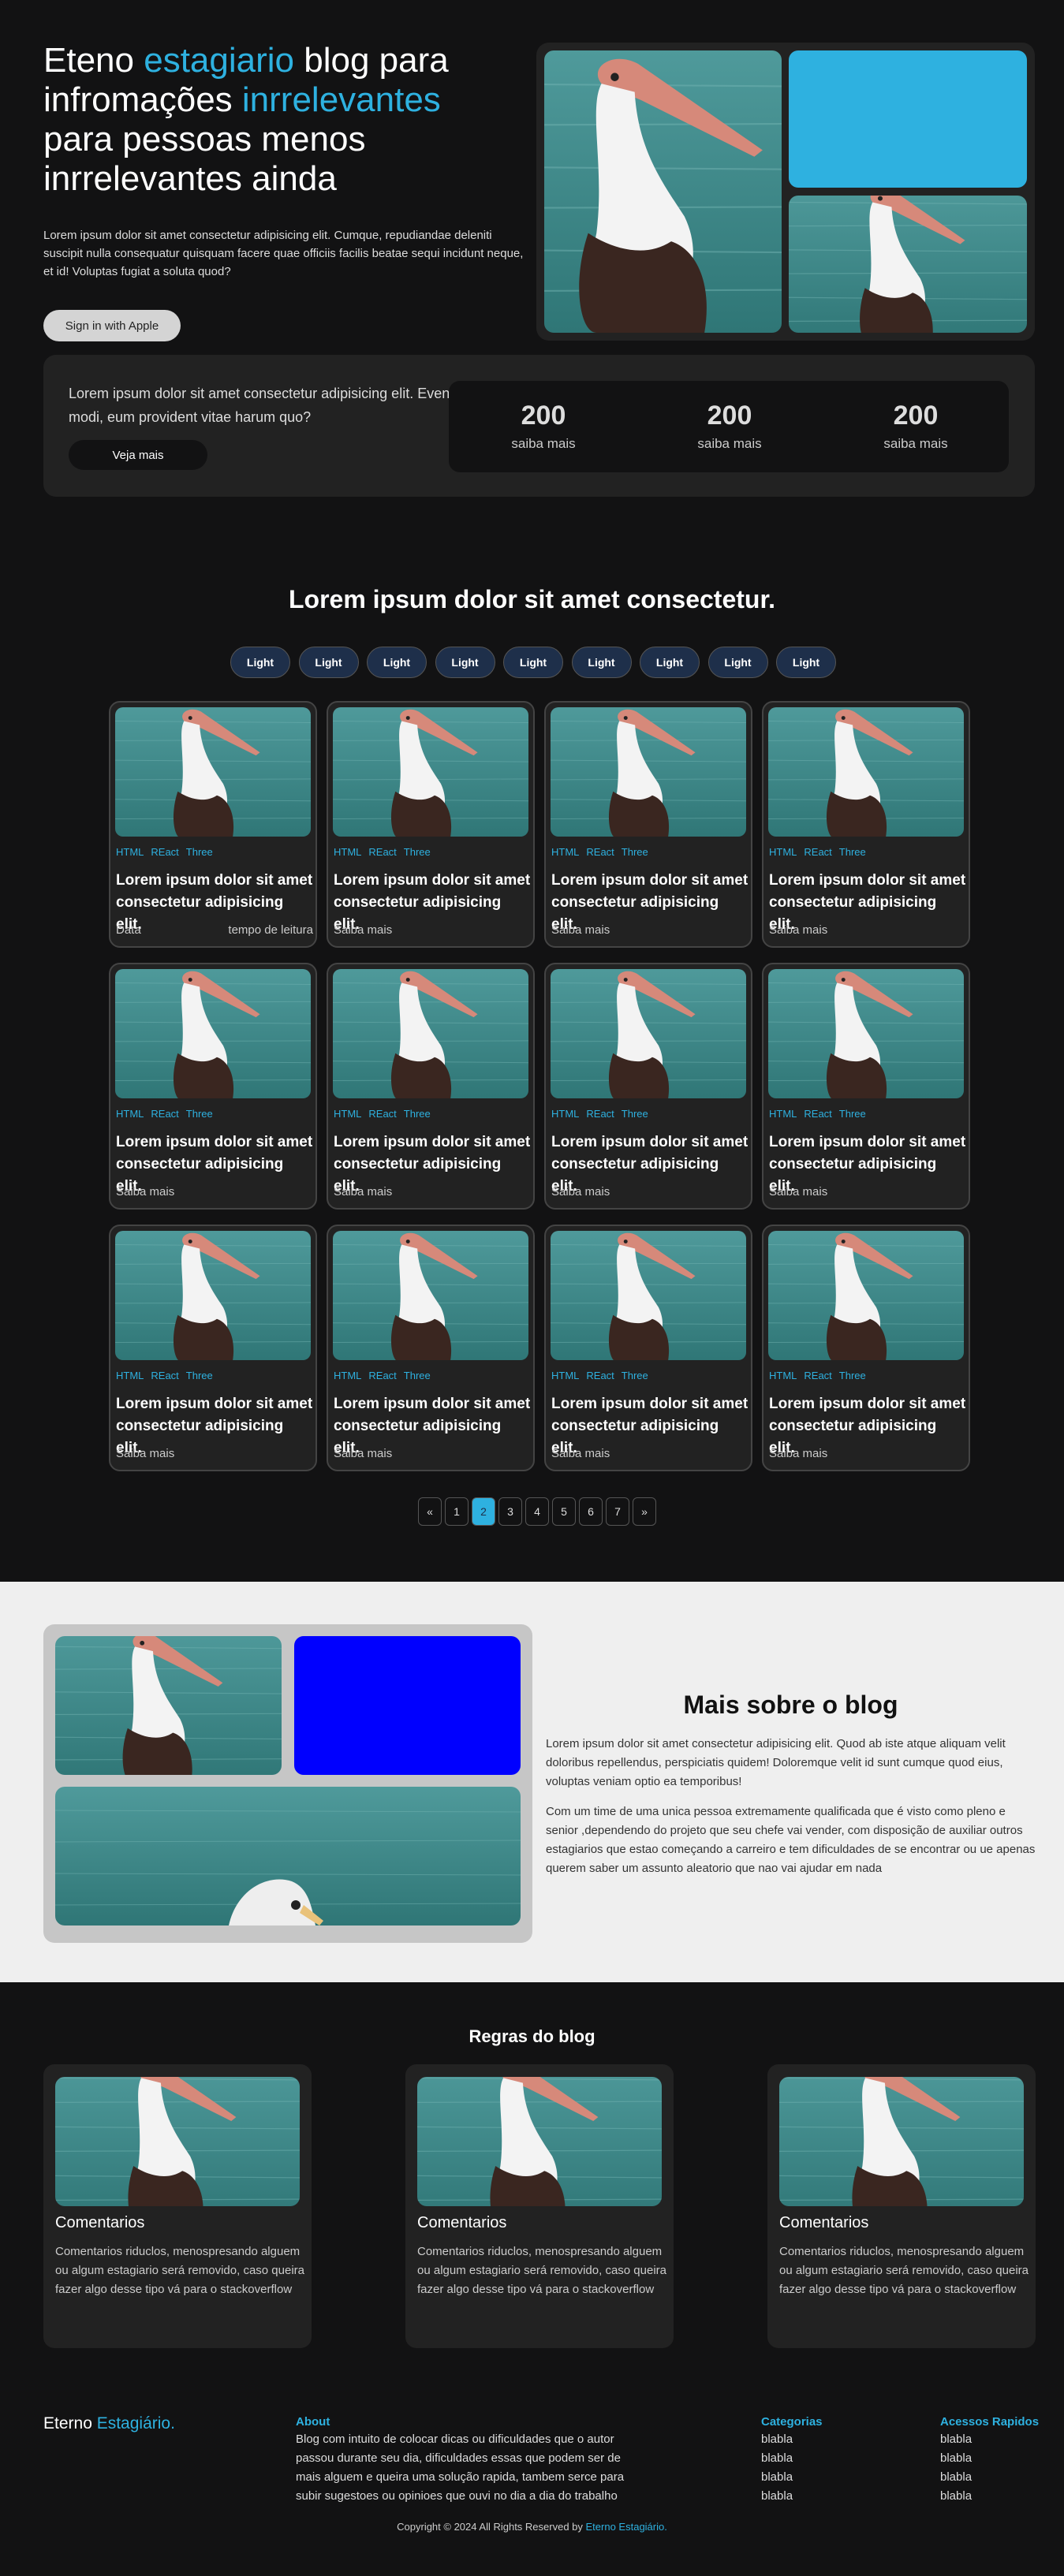 Image resolution: width=1064 pixels, height=2576 pixels. Describe the element at coordinates (109, 2423) in the screenshot. I see `footer-logo: Eterno Estagiário.` at that location.